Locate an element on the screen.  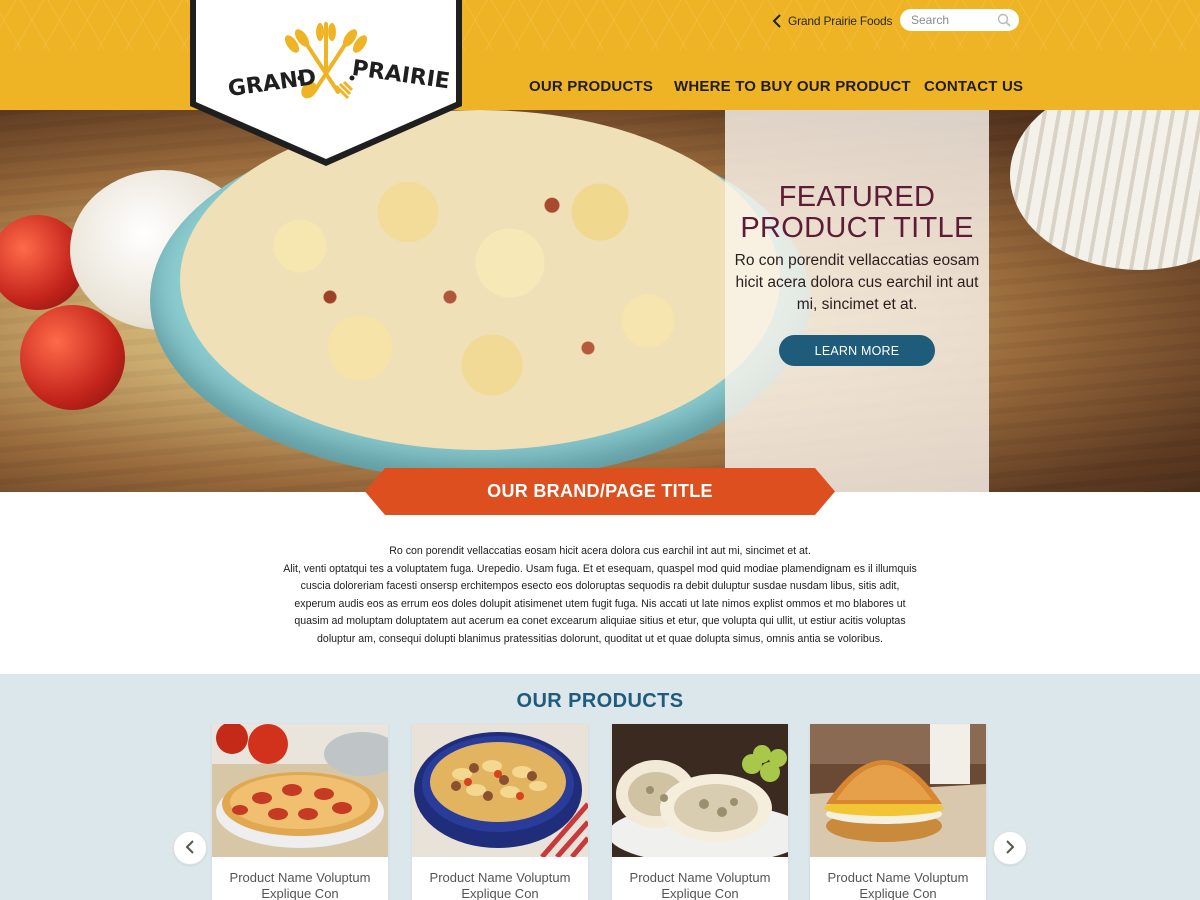
product-image-stuffed-bread is located at coordinates (700, 790).